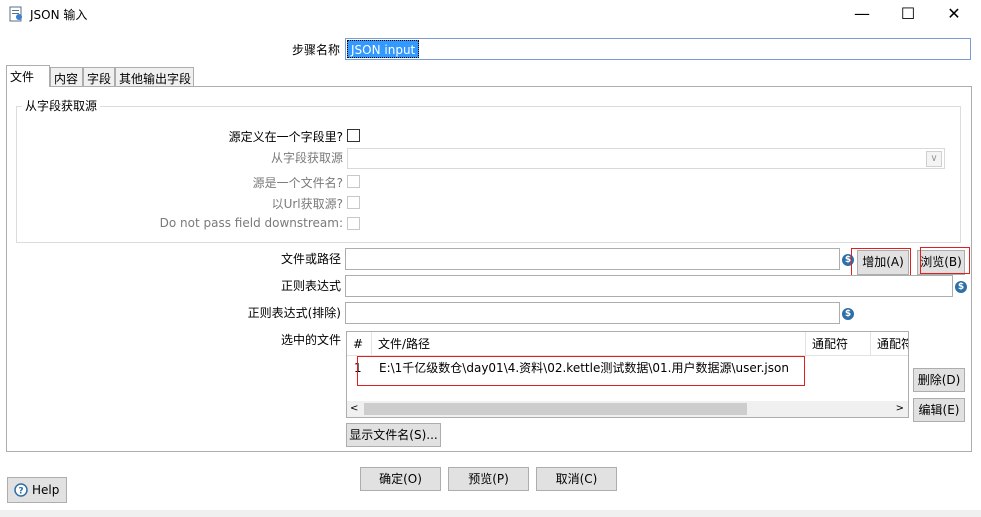 The width and height of the screenshot is (981, 517). I want to click on bottom-edge, so click(490, 513).